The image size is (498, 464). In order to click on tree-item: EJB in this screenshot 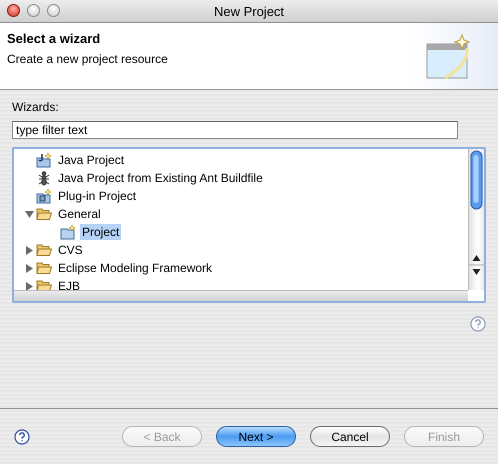, I will do `click(69, 284)`.